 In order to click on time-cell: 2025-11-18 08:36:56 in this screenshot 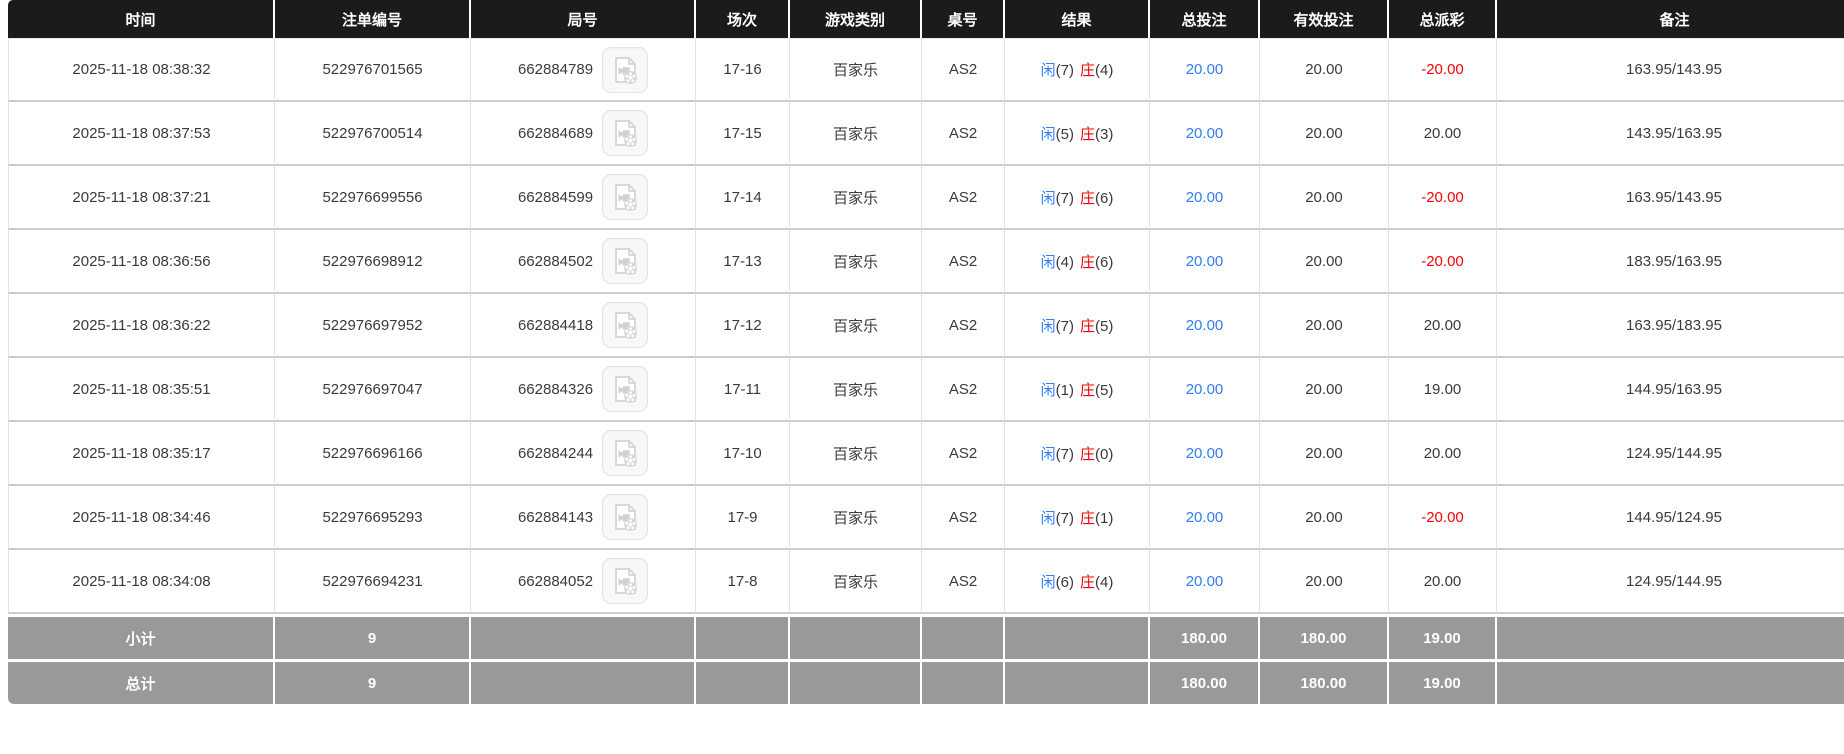, I will do `click(141, 262)`.